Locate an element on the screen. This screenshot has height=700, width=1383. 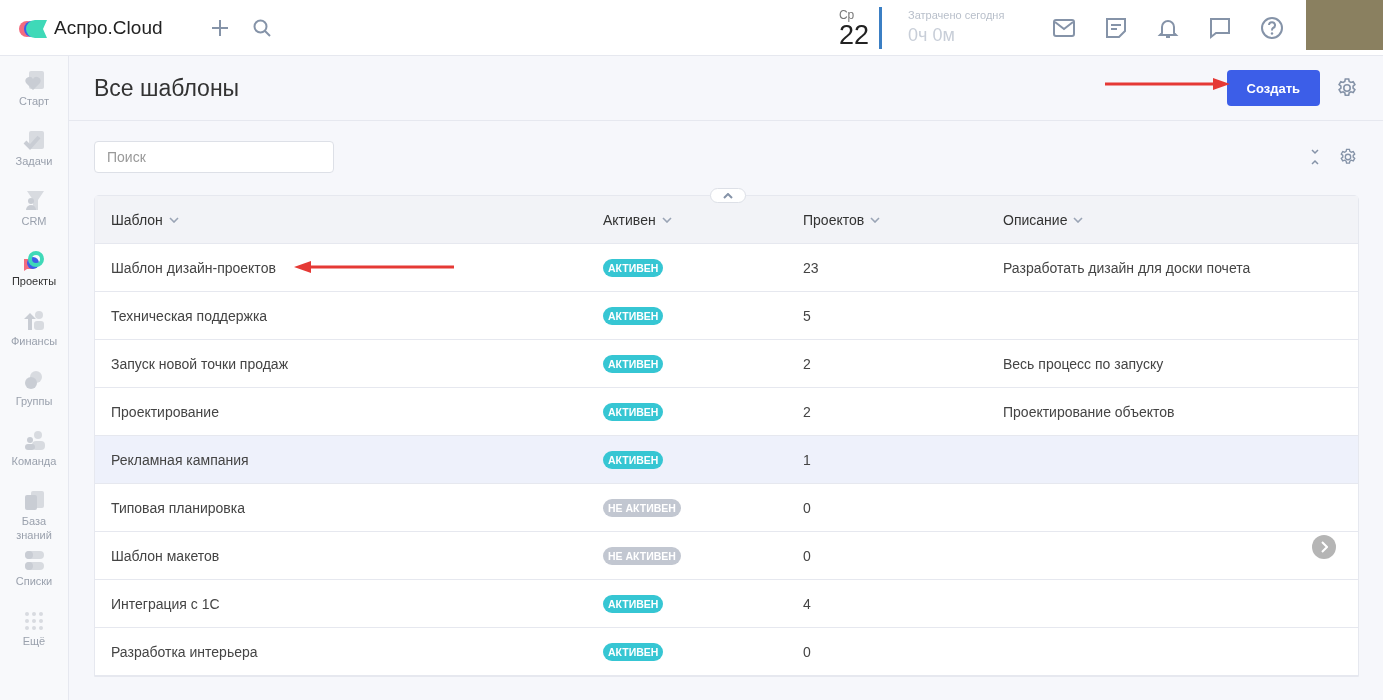
plus-icon is located at coordinates (220, 27).